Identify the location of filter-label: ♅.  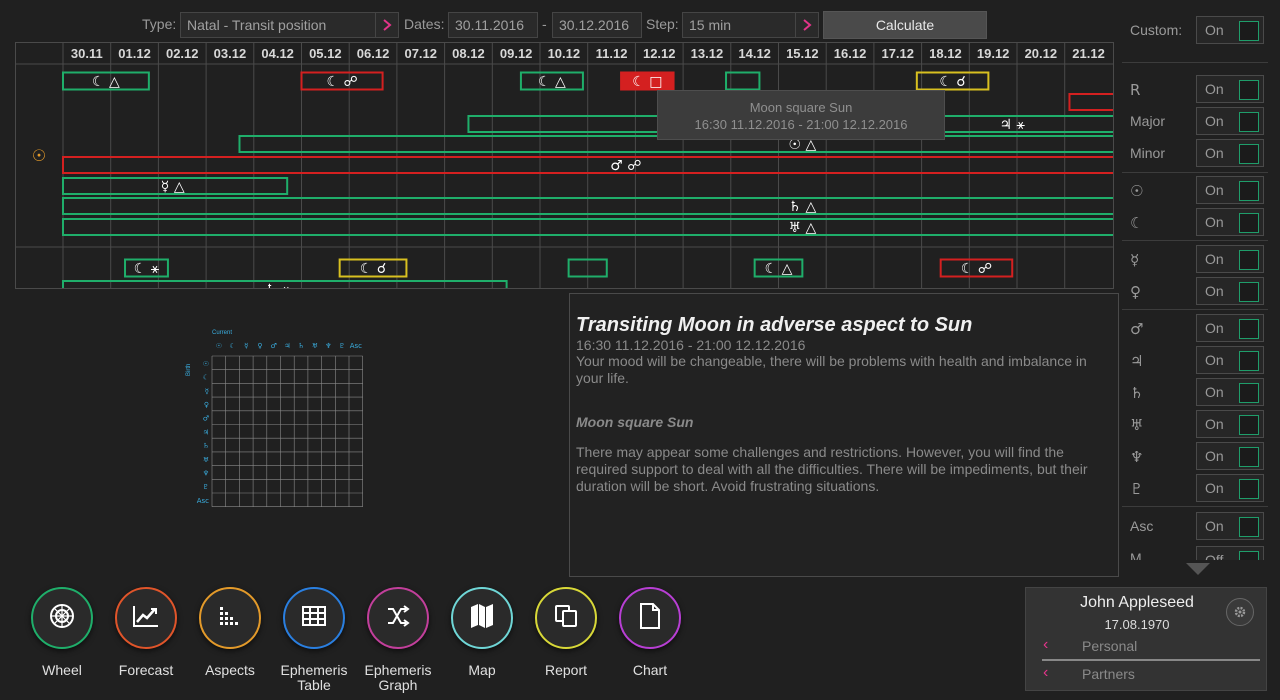
(1137, 425).